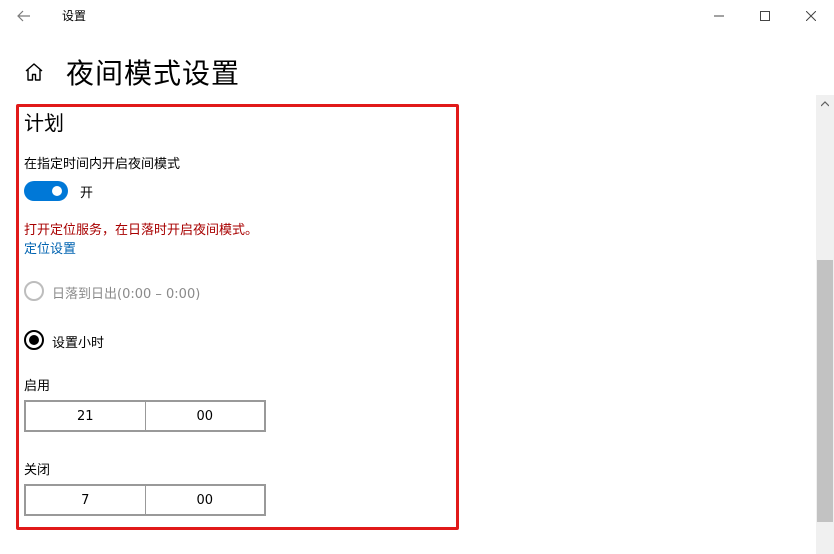 The image size is (834, 554). I want to click on close-button, so click(811, 16).